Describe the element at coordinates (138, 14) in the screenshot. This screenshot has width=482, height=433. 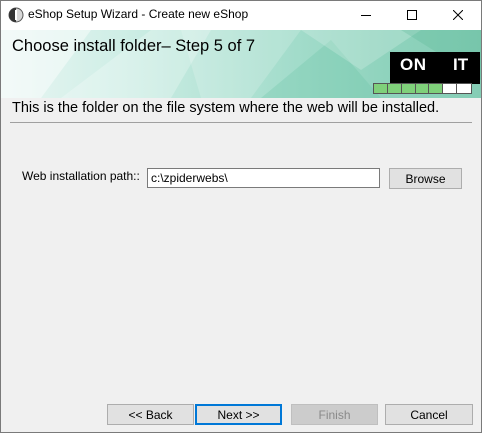
I see `window-title: eShop Setup Wizard - Create new eShop` at that location.